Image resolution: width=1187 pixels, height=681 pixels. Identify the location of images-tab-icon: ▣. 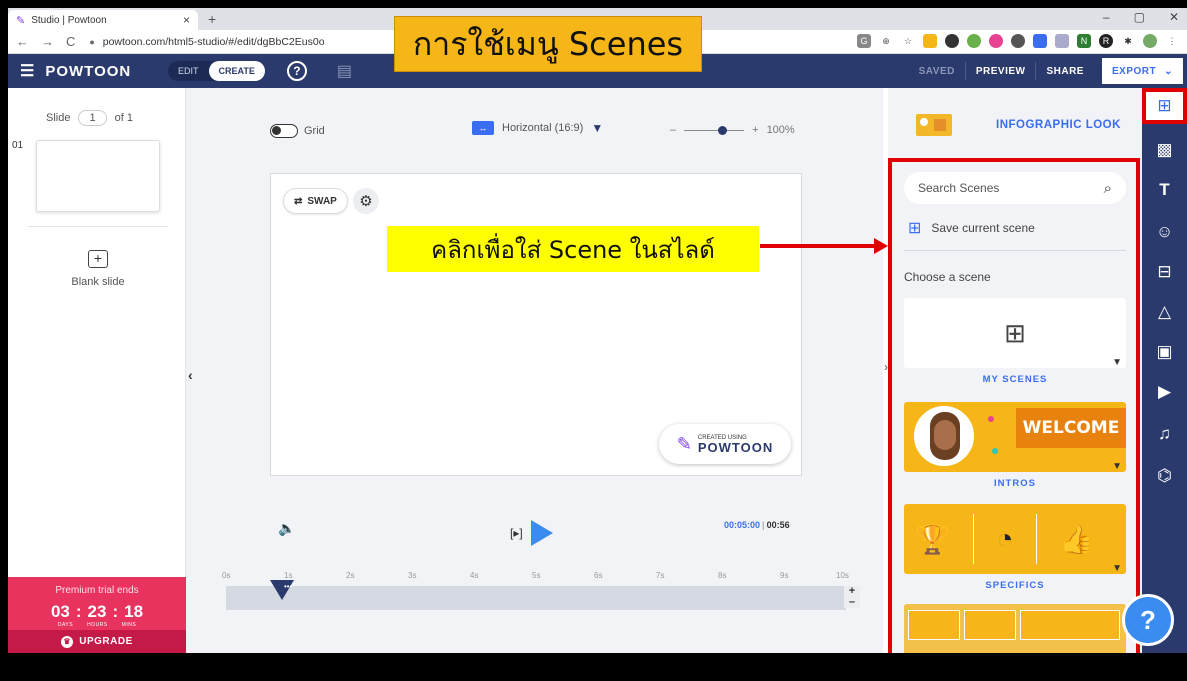
(1164, 352).